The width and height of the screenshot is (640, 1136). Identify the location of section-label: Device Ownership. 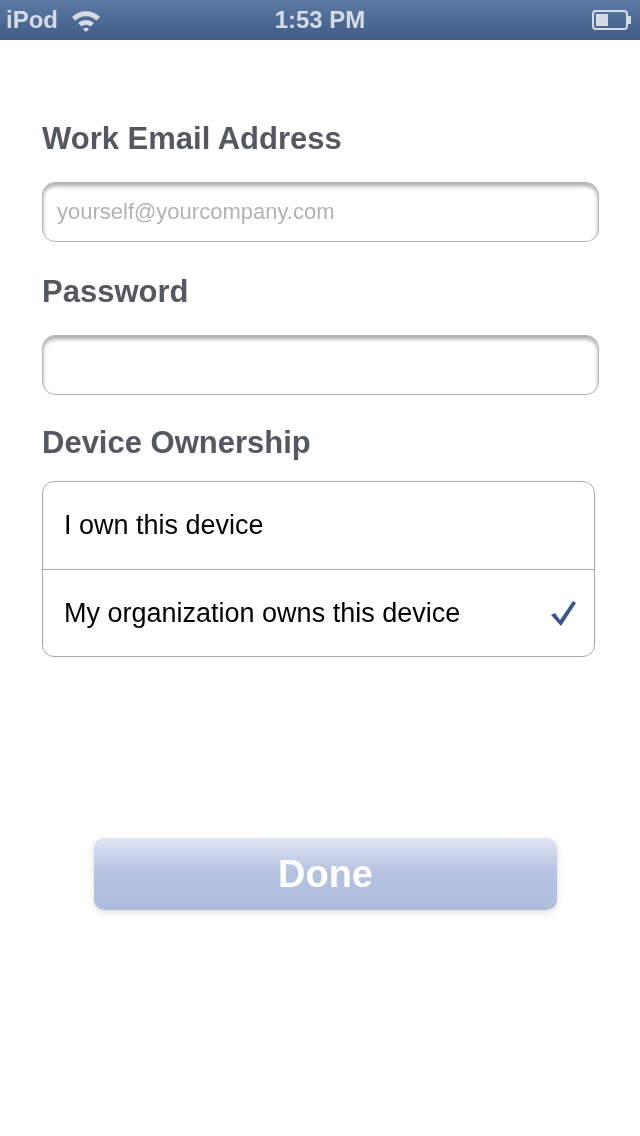
(176, 443).